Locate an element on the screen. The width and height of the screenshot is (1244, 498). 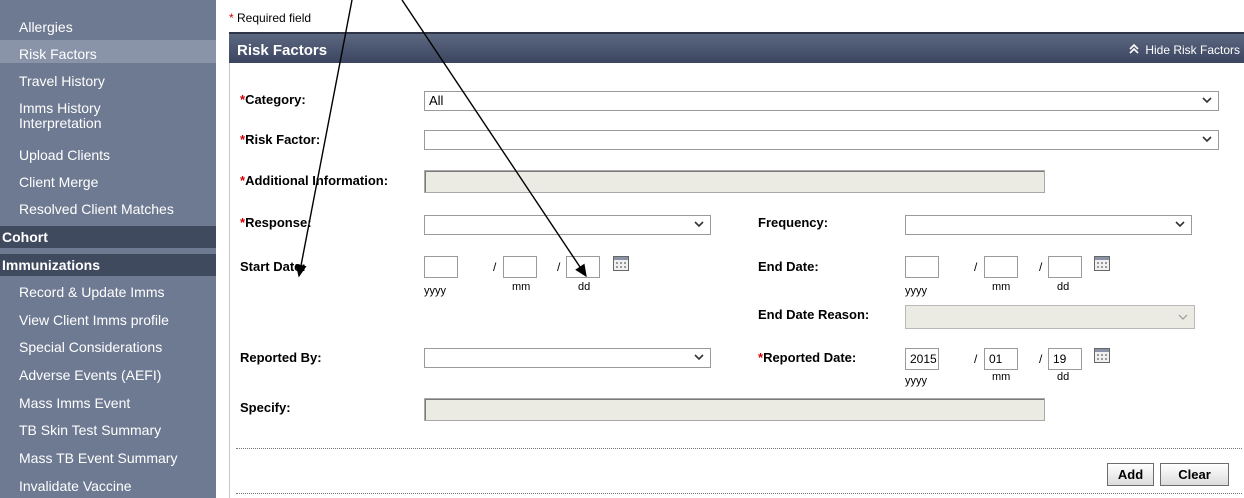
sidebar-item-allergies: Allergies is located at coordinates (108, 27).